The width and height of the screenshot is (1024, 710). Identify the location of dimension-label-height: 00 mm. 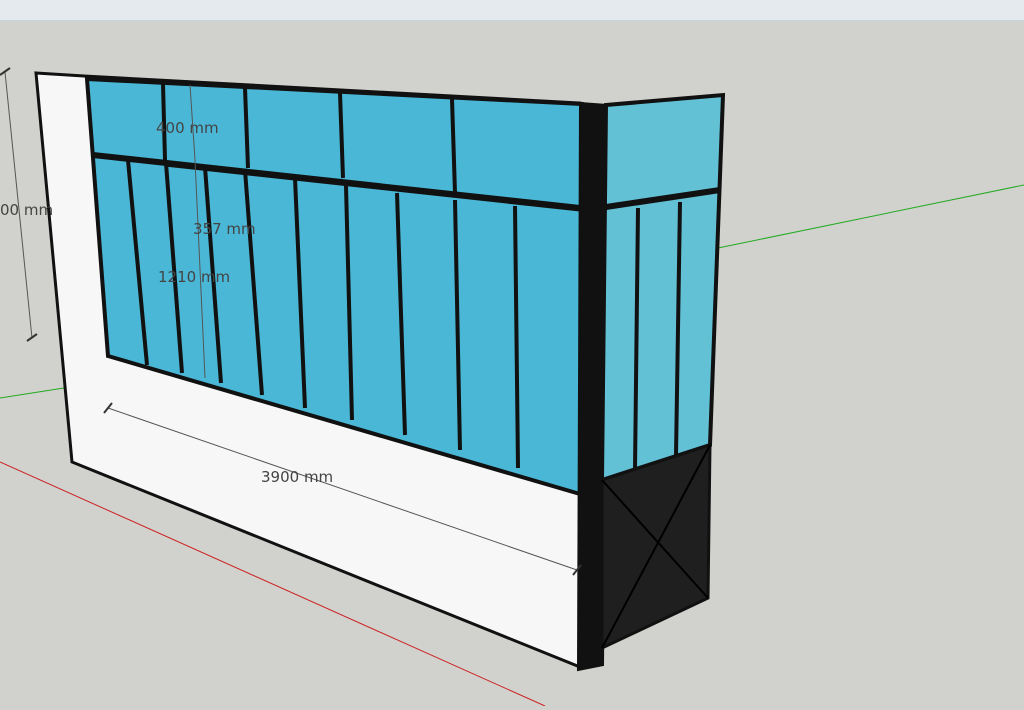
(26, 210).